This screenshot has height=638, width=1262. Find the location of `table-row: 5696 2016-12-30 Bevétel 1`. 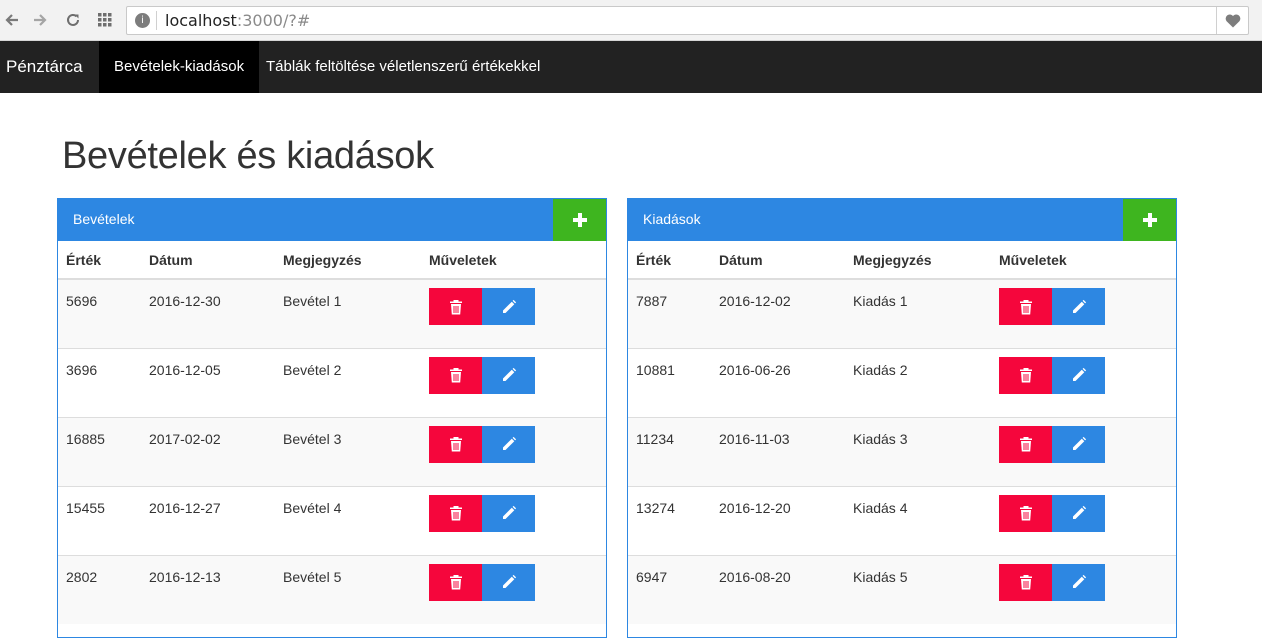

table-row: 5696 2016-12-30 Bevétel 1 is located at coordinates (332, 313).